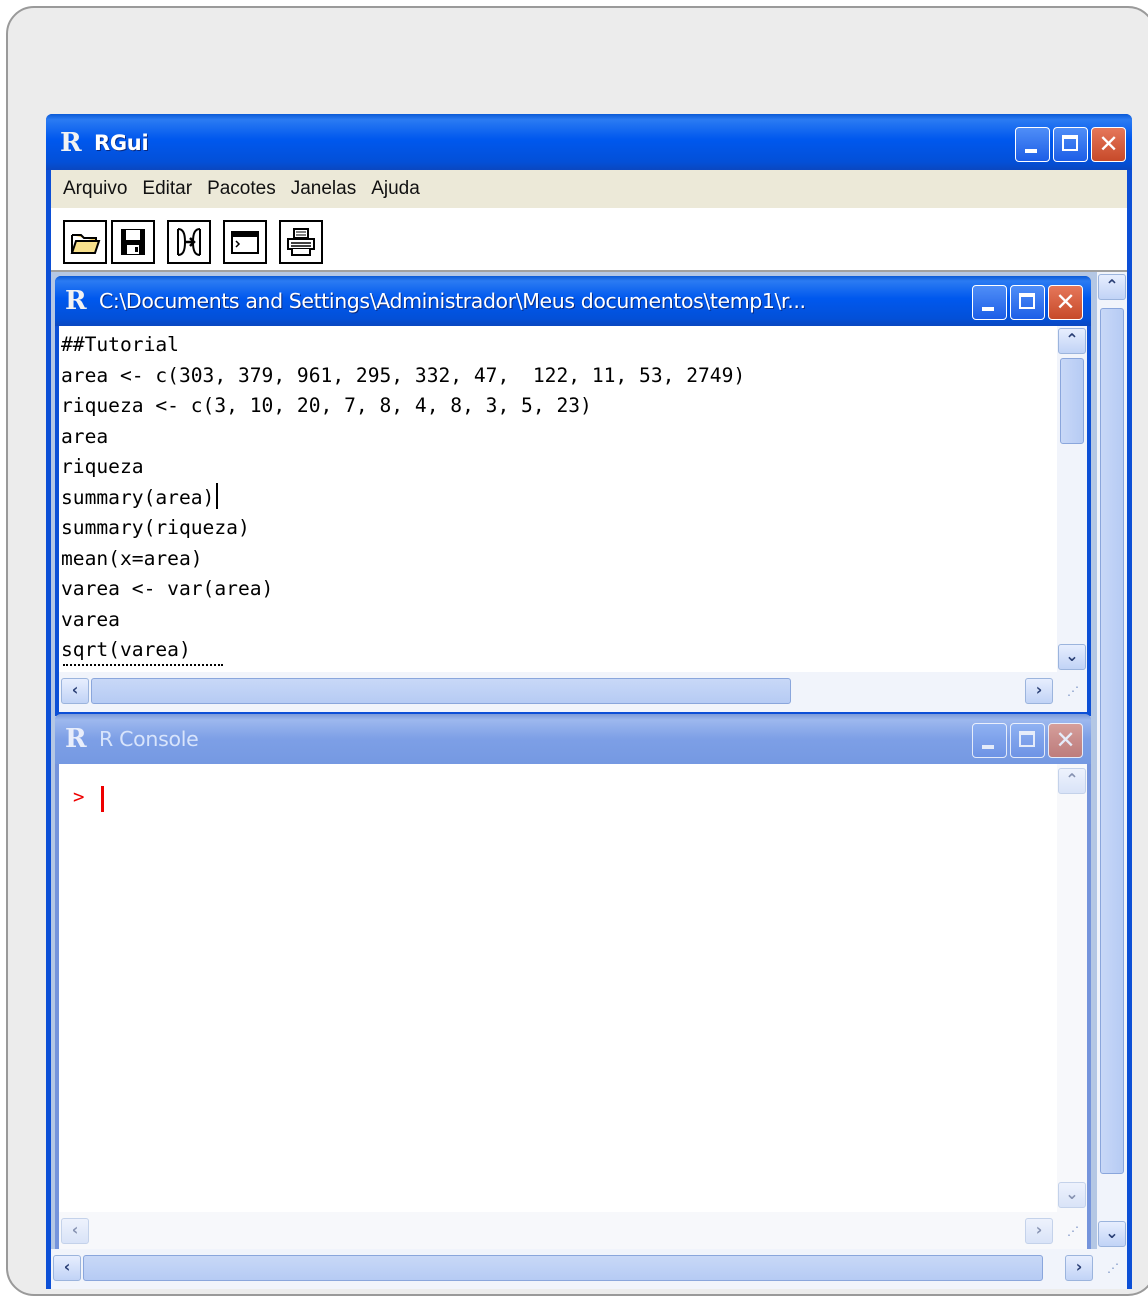  I want to click on code-line: riqueza, so click(102, 466).